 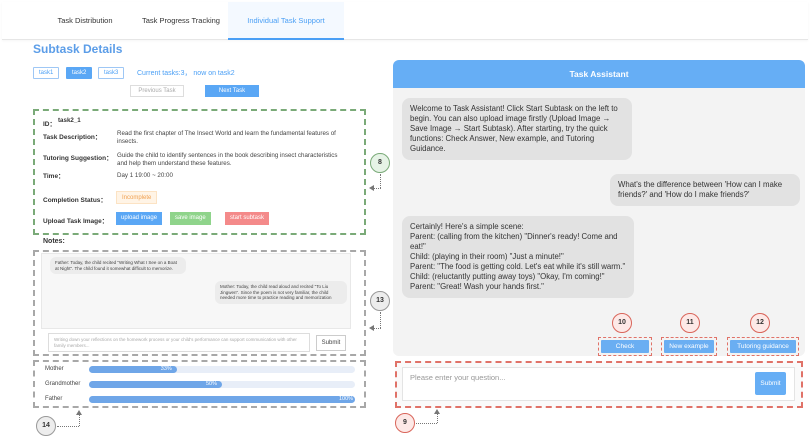 I want to click on id-label: ID：, so click(x=49, y=124).